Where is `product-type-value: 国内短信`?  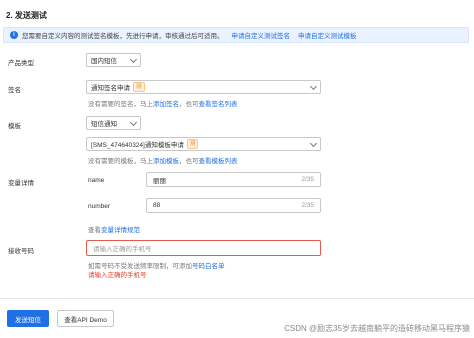 product-type-value: 国内短信 is located at coordinates (104, 61).